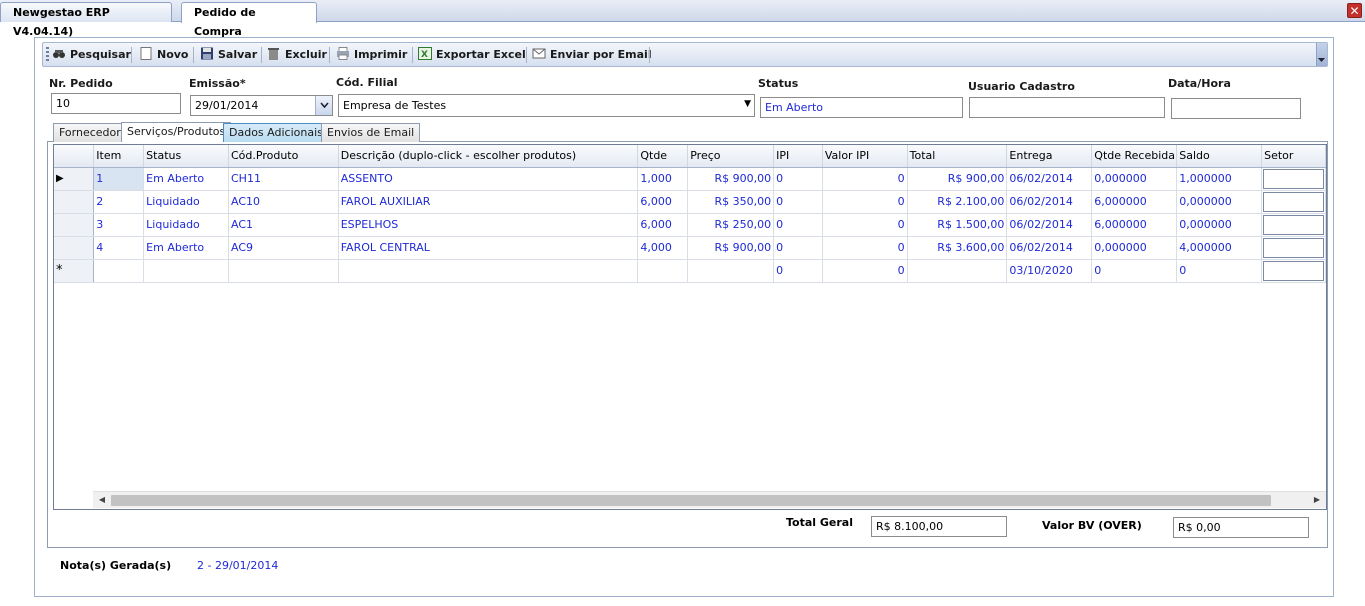  What do you see at coordinates (1317, 500) in the screenshot?
I see `scroll-right-icon: ▶` at bounding box center [1317, 500].